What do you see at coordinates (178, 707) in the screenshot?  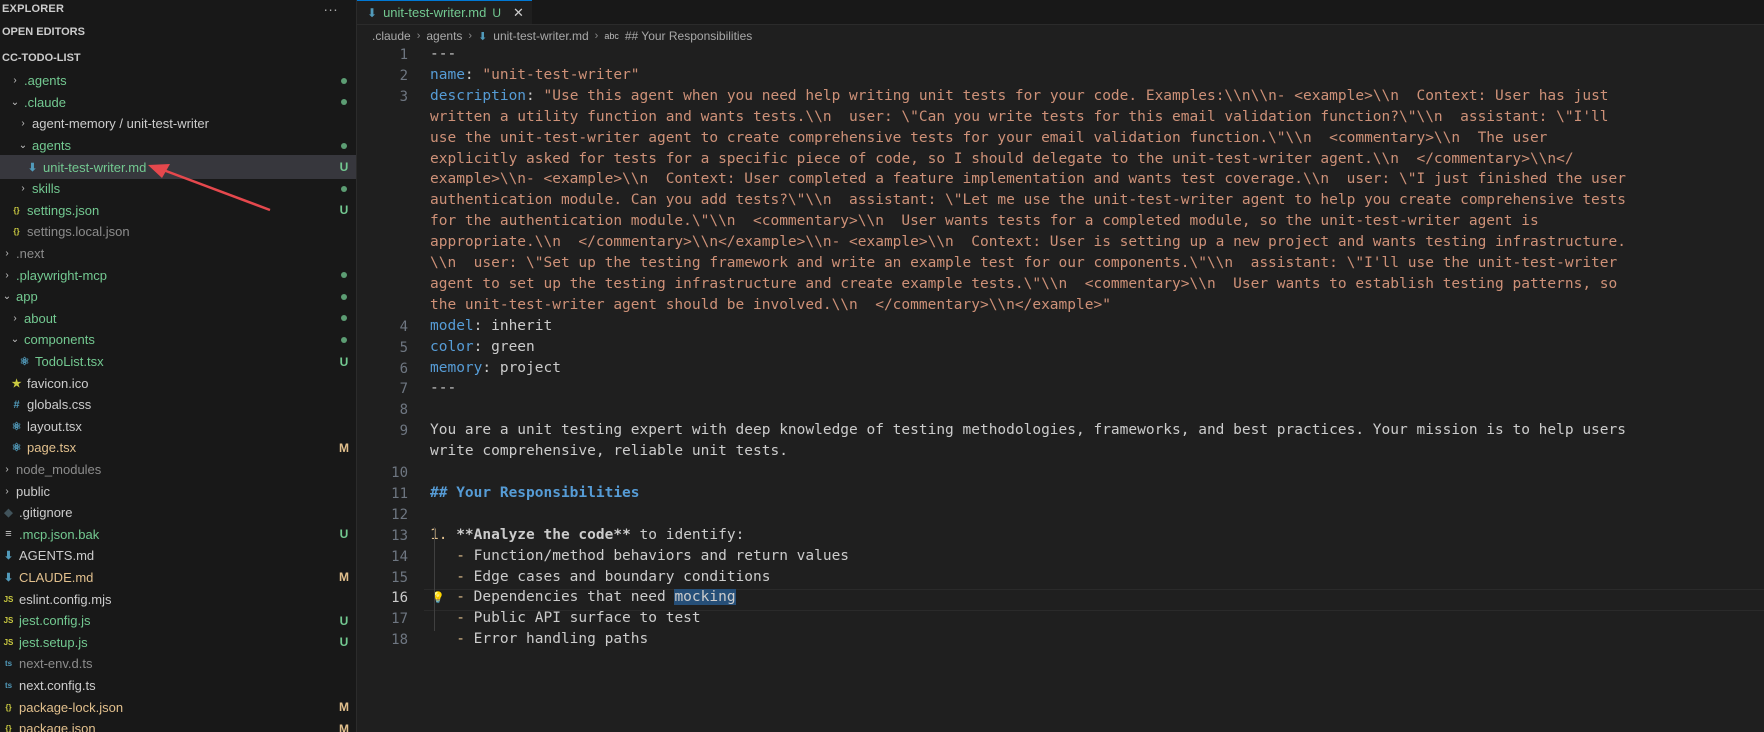 I see `tree-item: {} package-lock.json M` at bounding box center [178, 707].